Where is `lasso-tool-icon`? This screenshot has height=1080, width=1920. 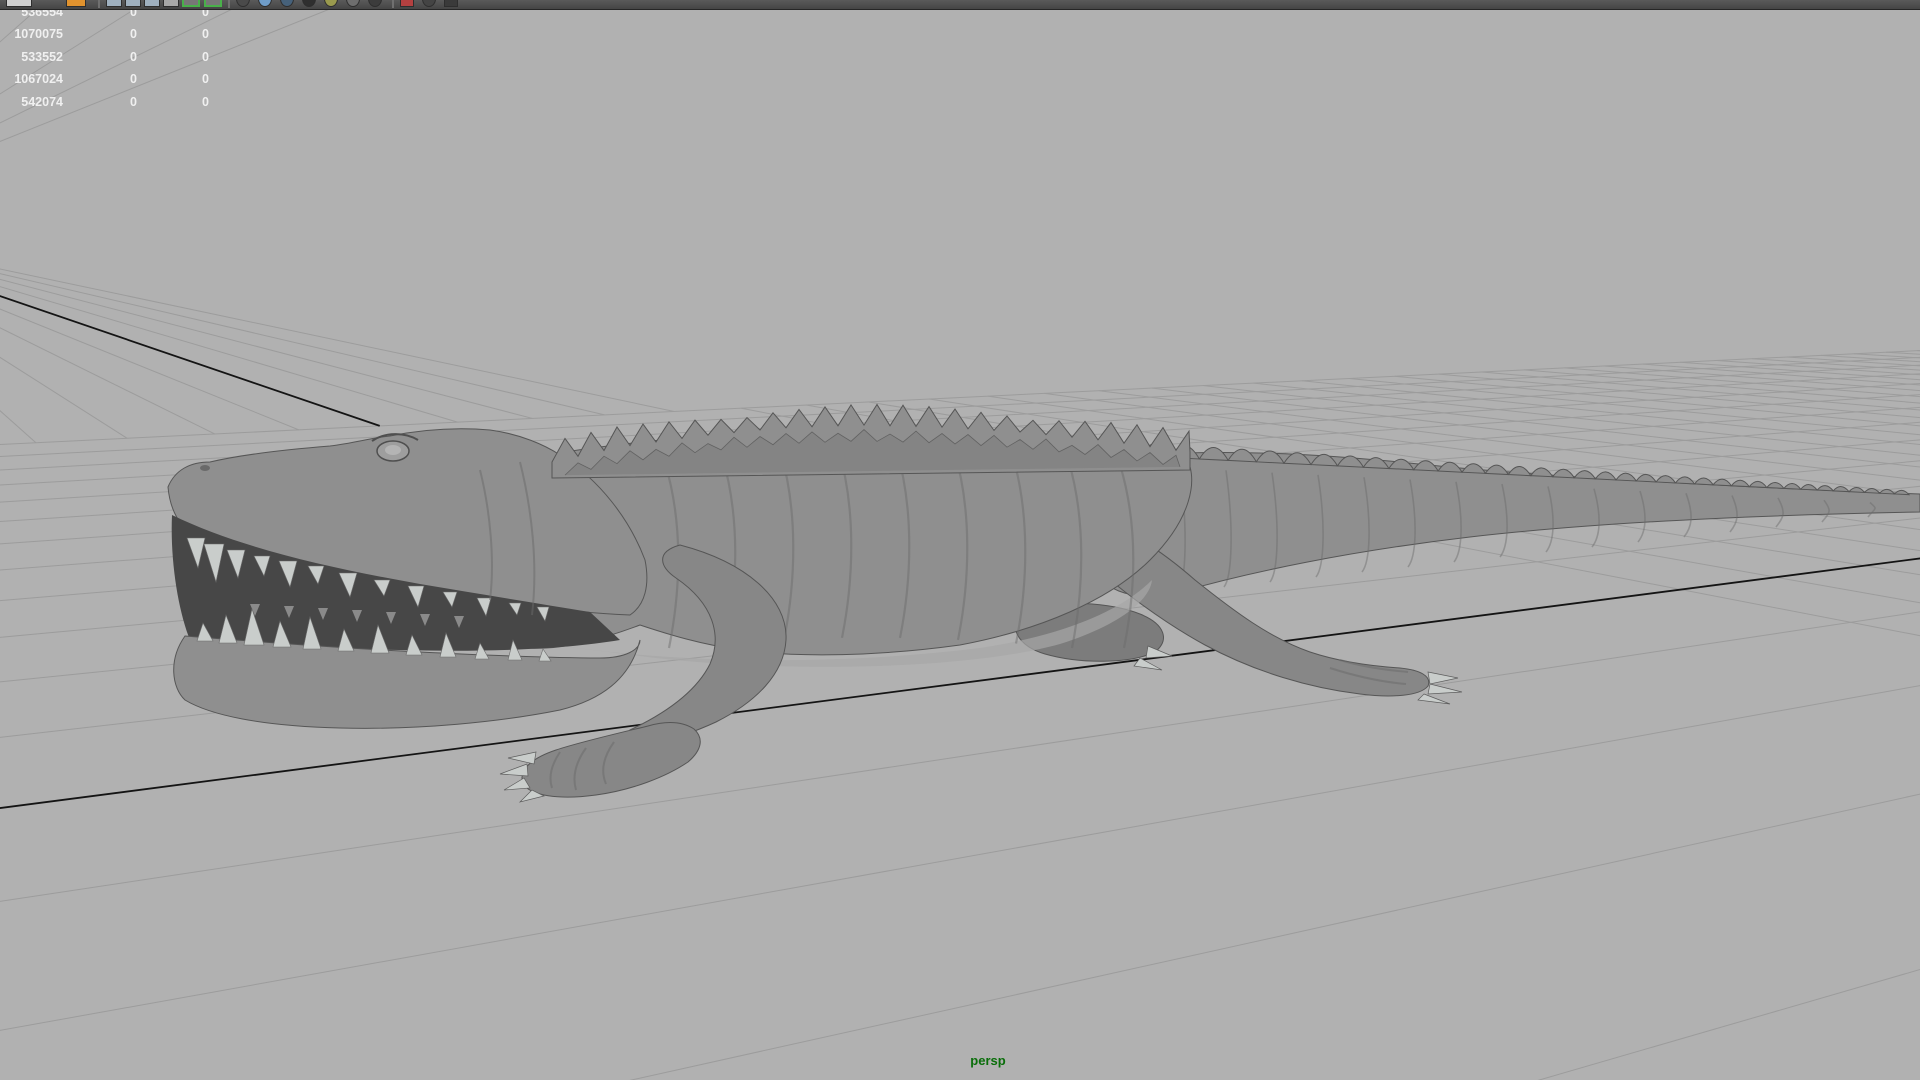 lasso-tool-icon is located at coordinates (76, 3).